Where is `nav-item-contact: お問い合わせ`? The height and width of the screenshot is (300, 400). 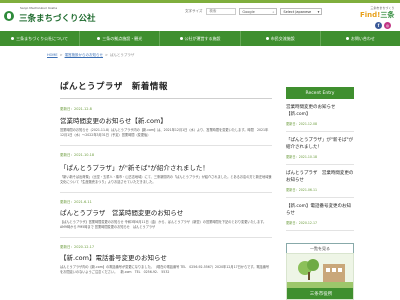
nav-item-contact: お問い合わせ is located at coordinates (360, 38).